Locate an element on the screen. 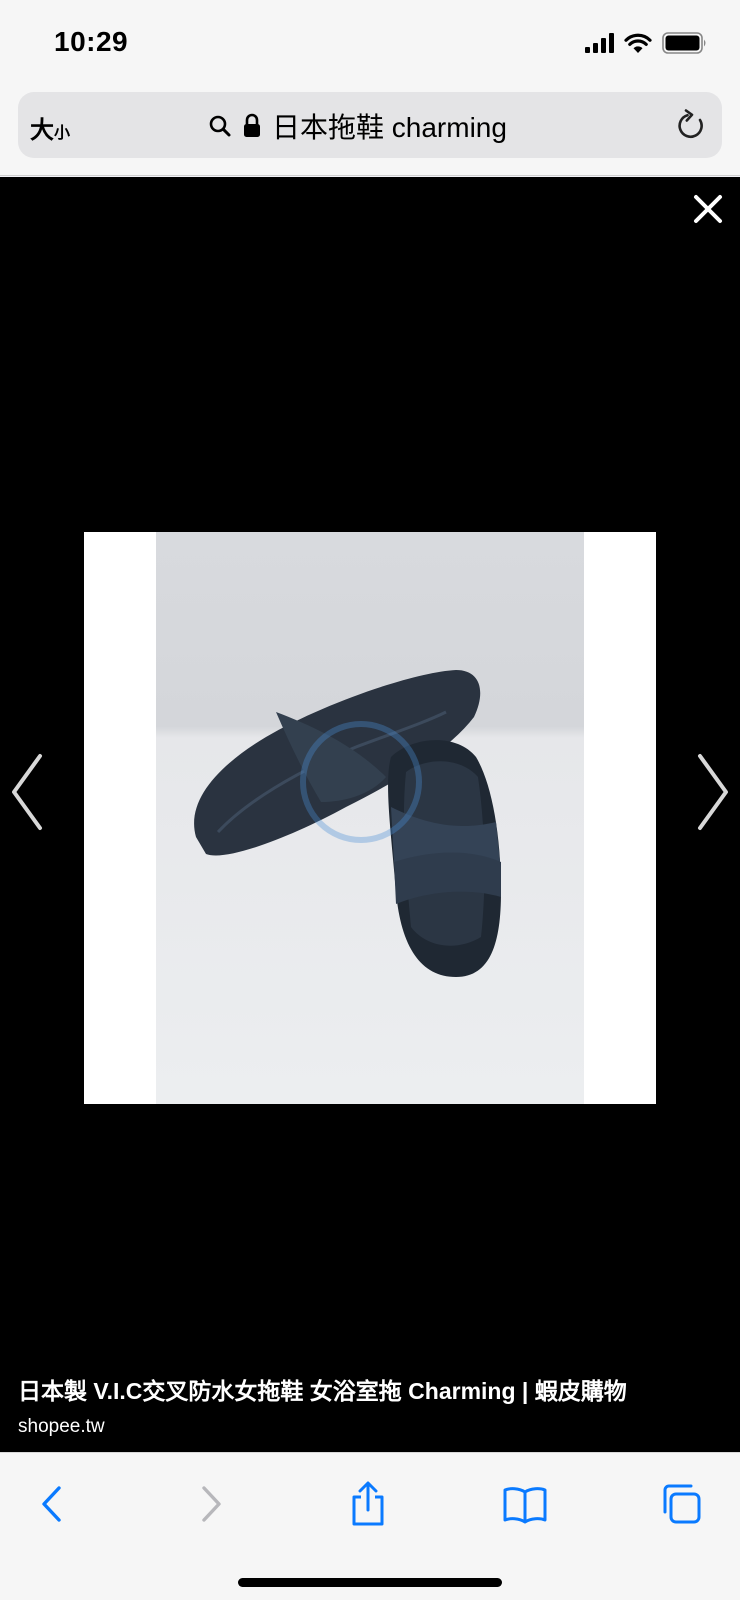 This screenshot has height=1600, width=740. forward-icon is located at coordinates (211, 1504).